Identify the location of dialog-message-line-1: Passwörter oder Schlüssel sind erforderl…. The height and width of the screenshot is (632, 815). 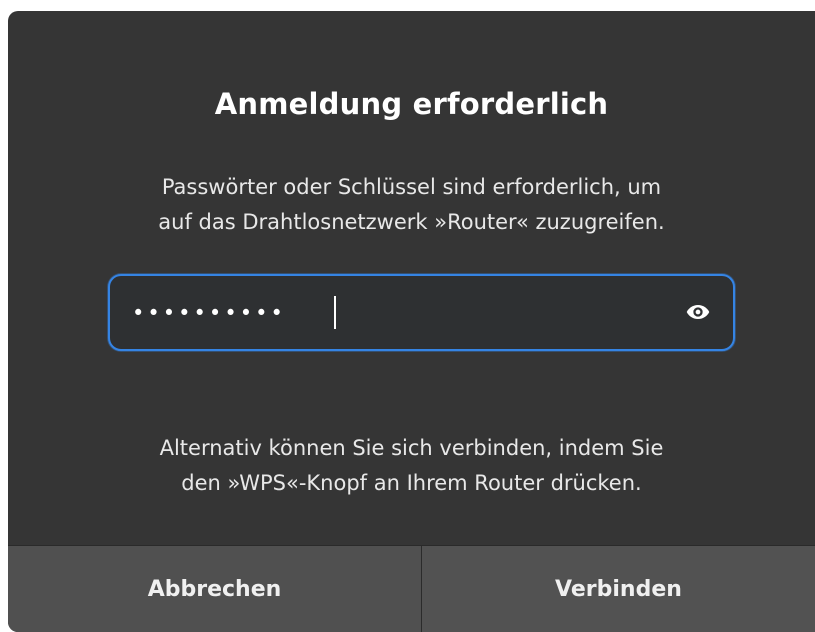
(411, 187).